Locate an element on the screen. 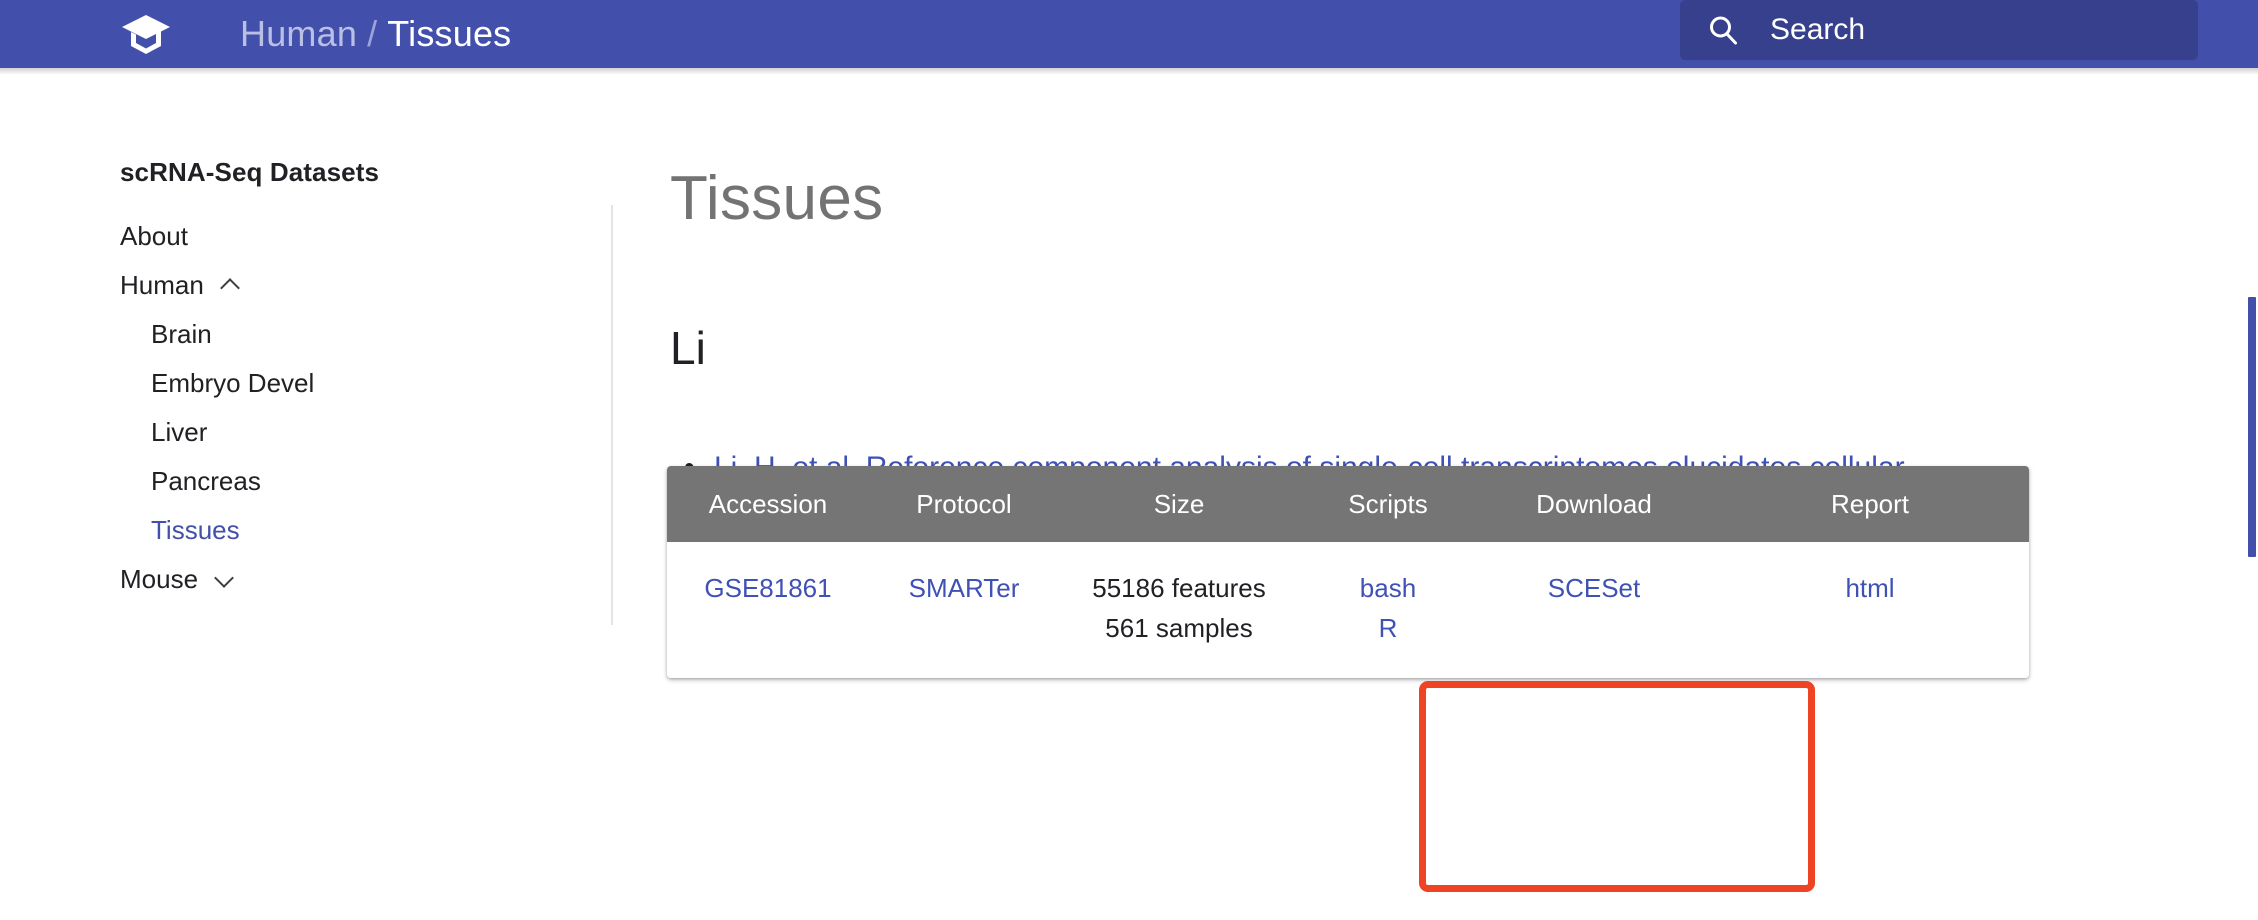 The width and height of the screenshot is (2258, 920). search-input: Search is located at coordinates (1939, 30).